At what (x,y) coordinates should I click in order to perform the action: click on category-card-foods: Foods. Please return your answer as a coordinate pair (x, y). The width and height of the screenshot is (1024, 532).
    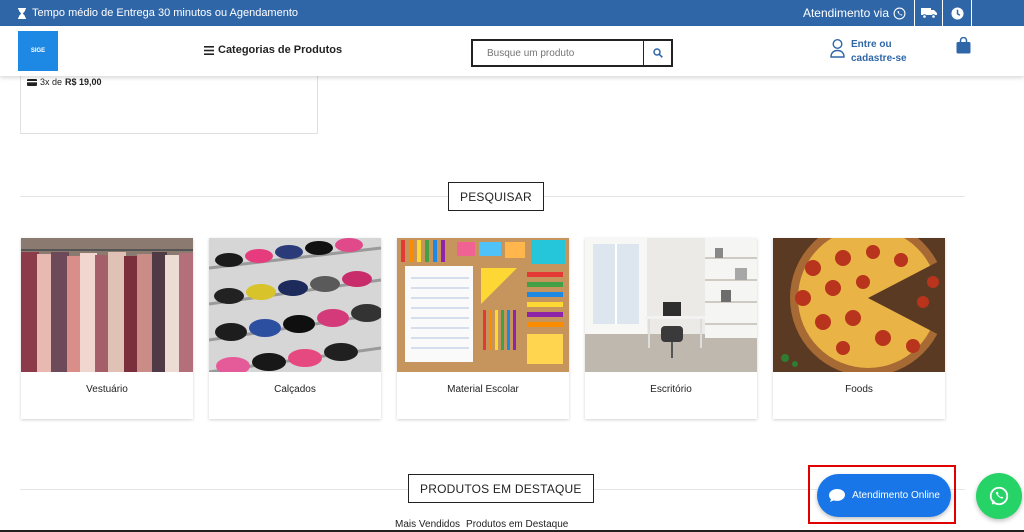
    Looking at the image, I should click on (859, 328).